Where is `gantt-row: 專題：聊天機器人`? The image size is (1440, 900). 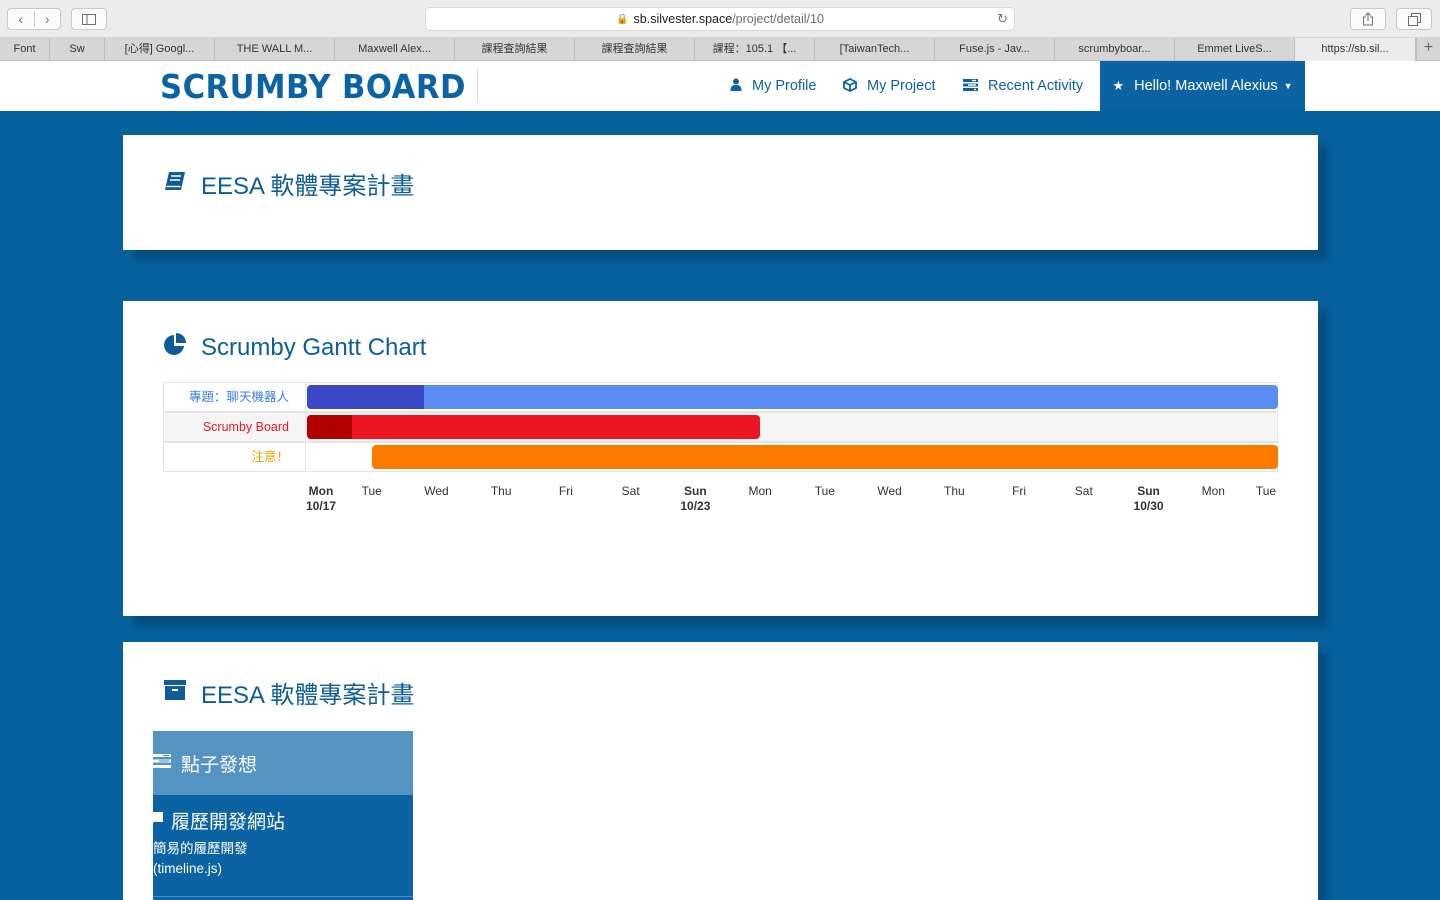
gantt-row: 專題：聊天機器人 is located at coordinates (720, 397).